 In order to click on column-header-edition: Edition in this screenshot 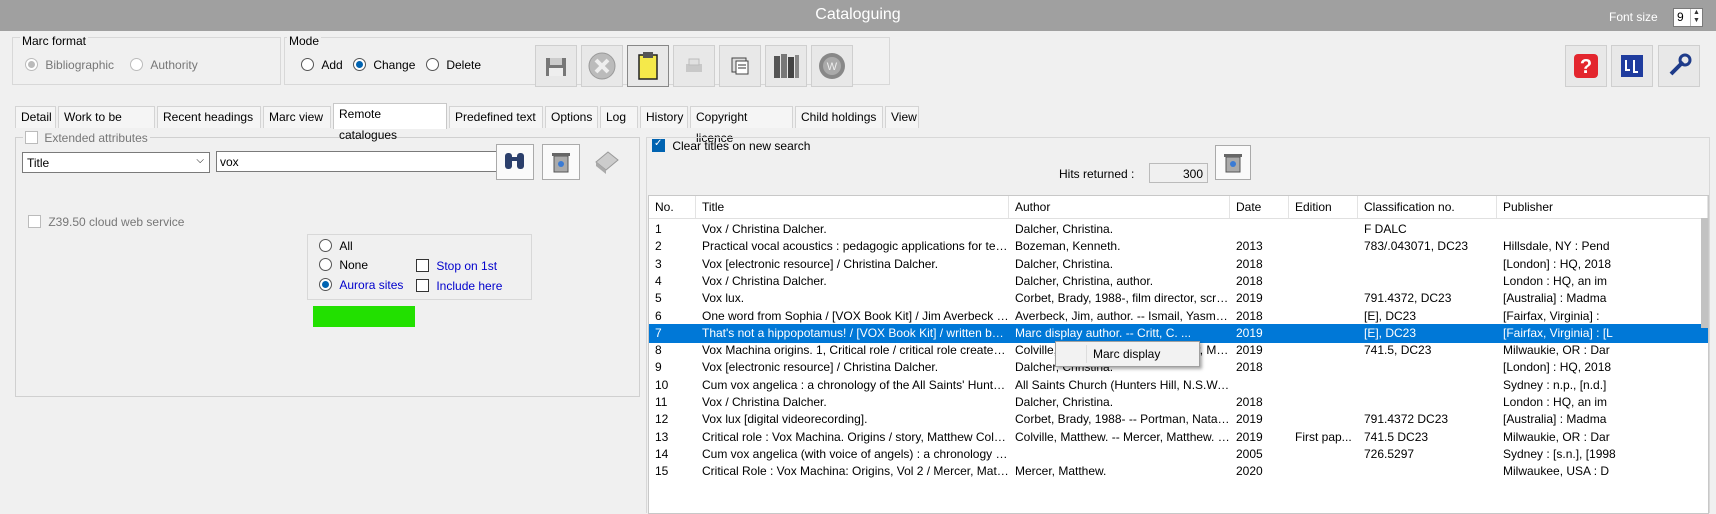, I will do `click(1323, 207)`.